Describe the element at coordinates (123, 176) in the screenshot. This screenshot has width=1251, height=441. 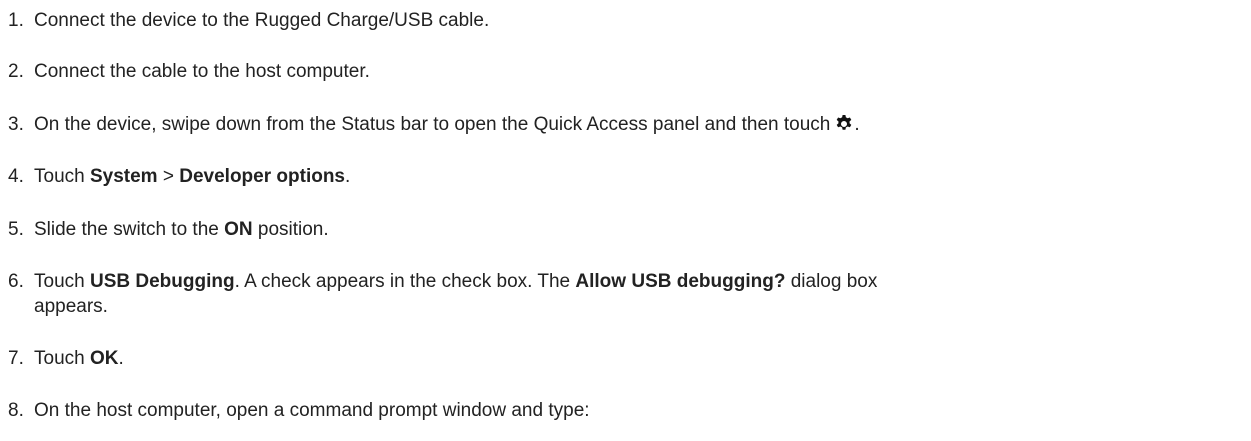
I see `ui-term-system: System` at that location.